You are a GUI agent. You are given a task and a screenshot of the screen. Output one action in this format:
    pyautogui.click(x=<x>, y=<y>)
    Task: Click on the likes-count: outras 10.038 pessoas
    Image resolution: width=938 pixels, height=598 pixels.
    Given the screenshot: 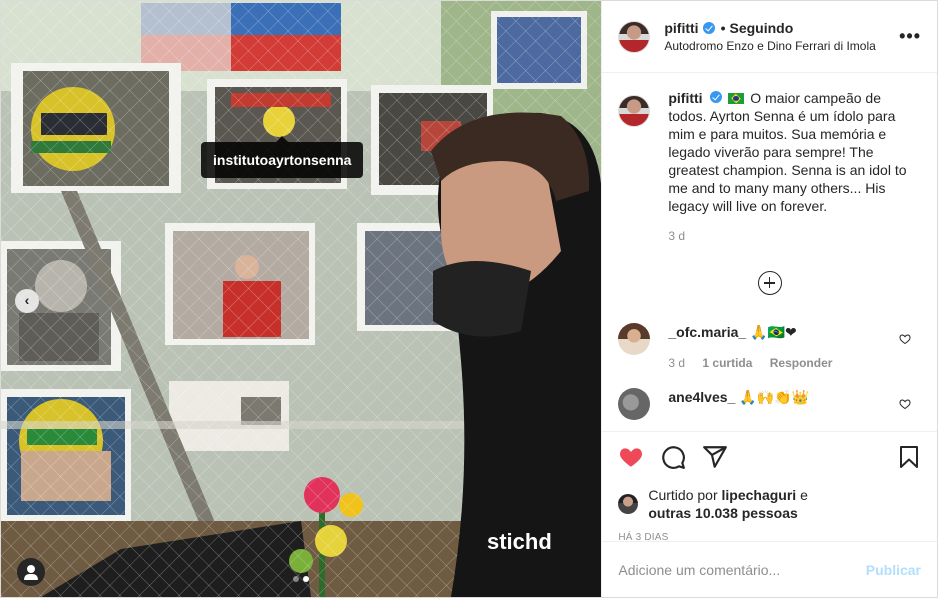 What is the action you would take?
    pyautogui.click(x=722, y=513)
    